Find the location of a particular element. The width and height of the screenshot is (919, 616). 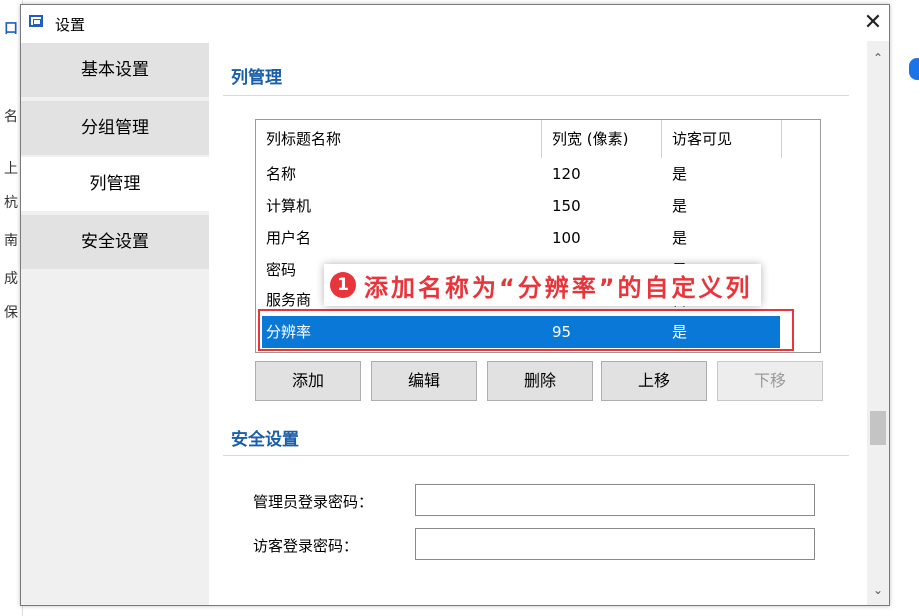

nav-item-label: 基本设置 is located at coordinates (115, 70).